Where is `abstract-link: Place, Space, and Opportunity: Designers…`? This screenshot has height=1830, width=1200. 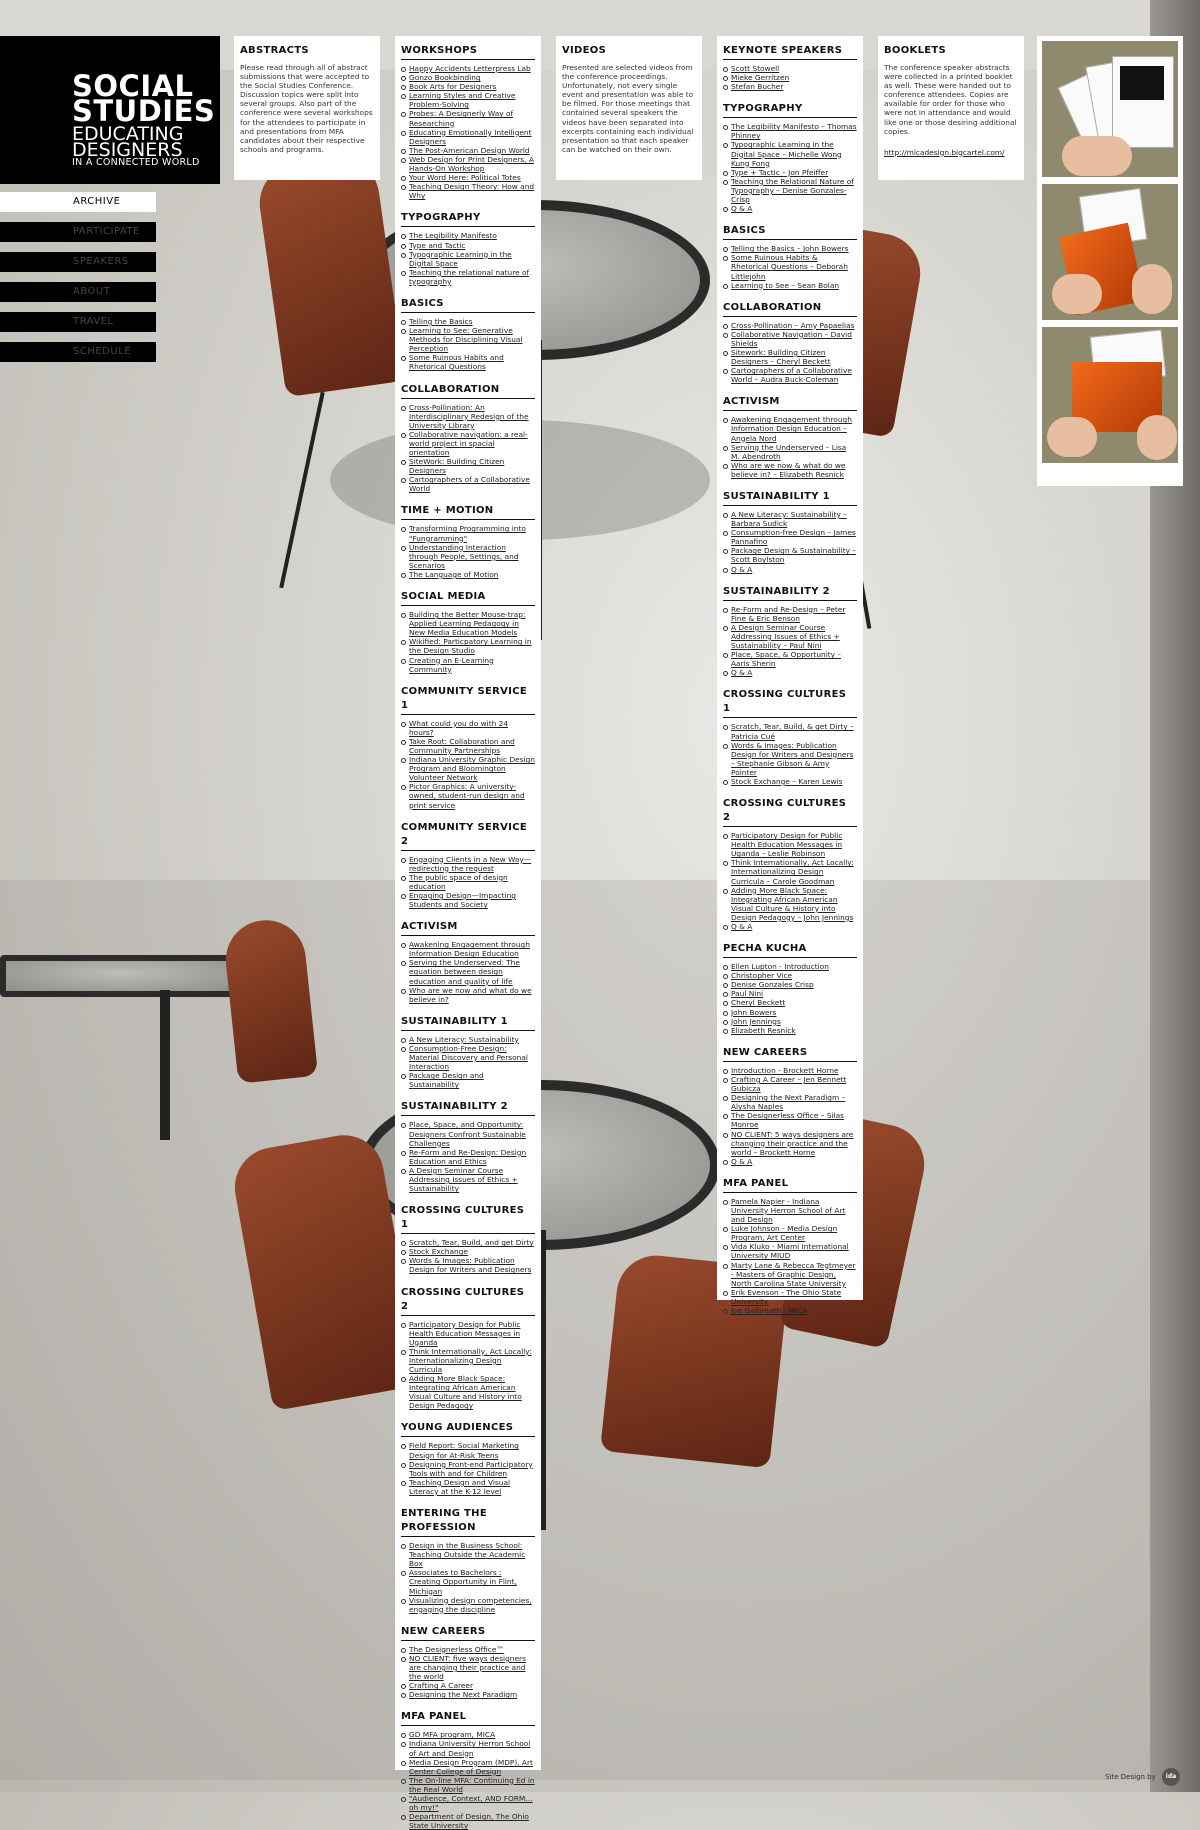
abstract-link: Place, Space, and Opportunity: Designers… is located at coordinates (467, 1133).